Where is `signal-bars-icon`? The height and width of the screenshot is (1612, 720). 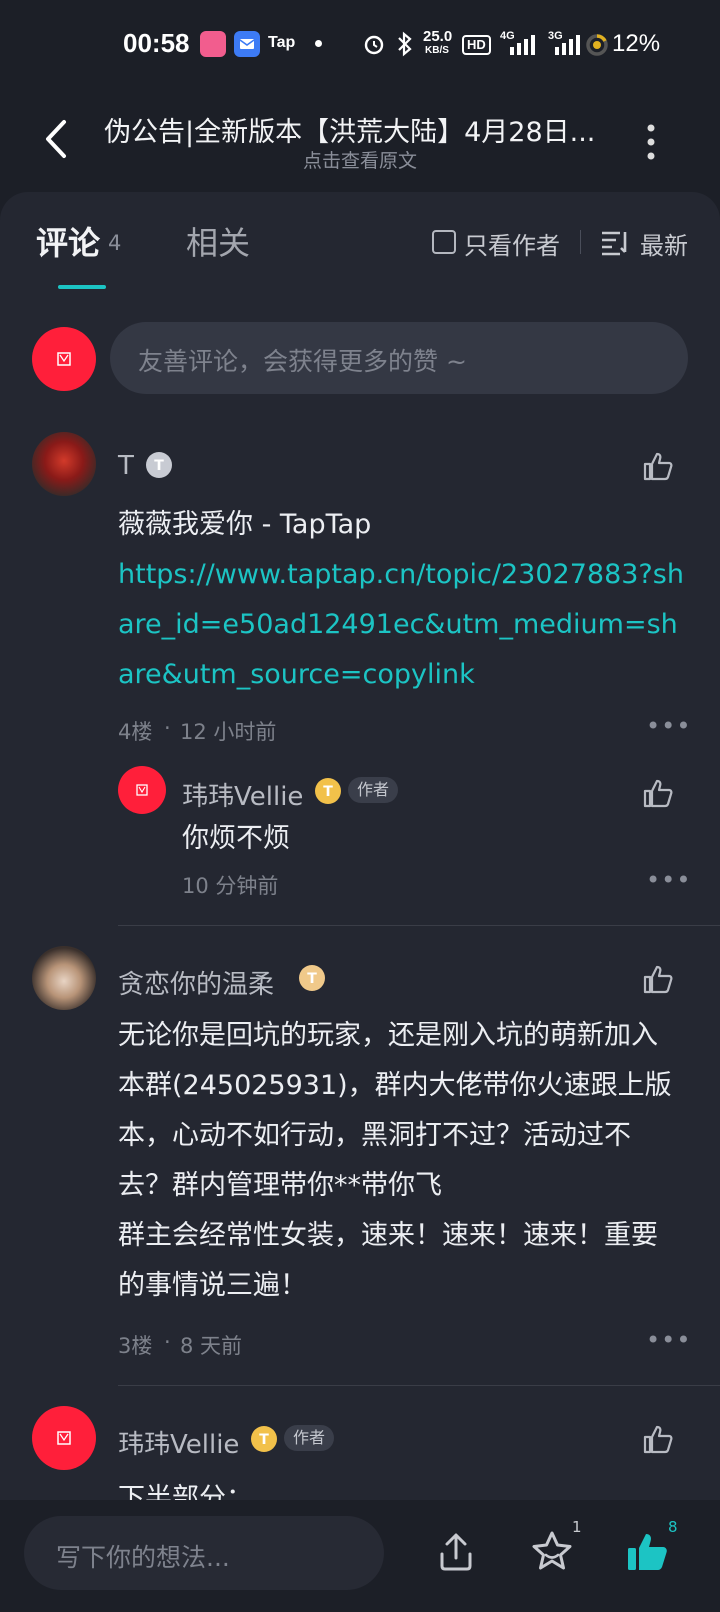
signal-bars-icon is located at coordinates (522, 45).